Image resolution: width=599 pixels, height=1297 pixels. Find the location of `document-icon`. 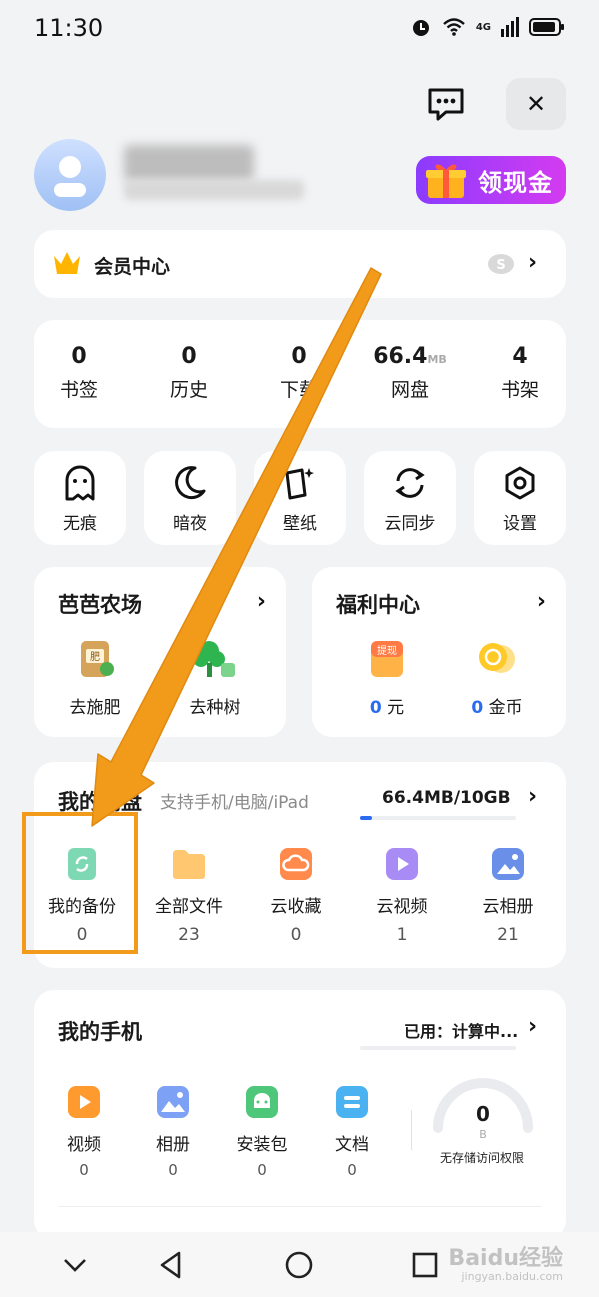

document-icon is located at coordinates (352, 1102).